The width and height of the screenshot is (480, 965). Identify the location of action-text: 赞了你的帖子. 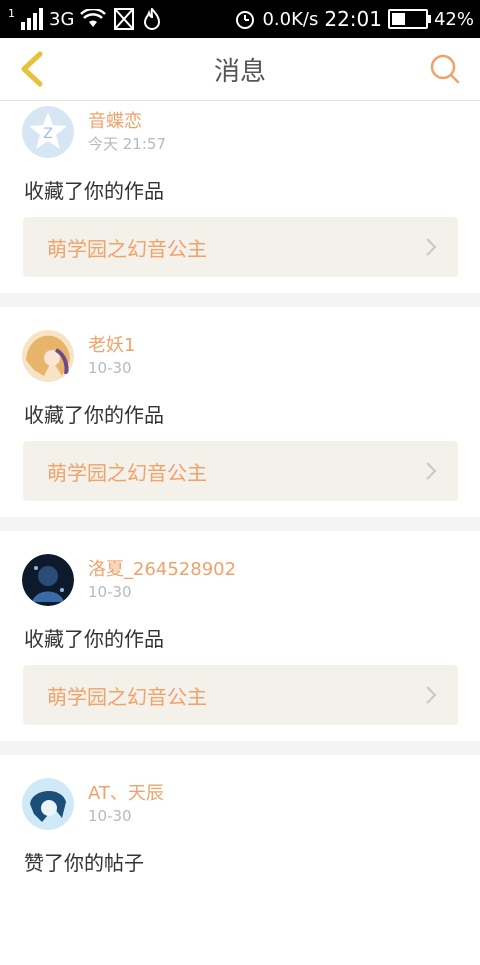
(84, 863).